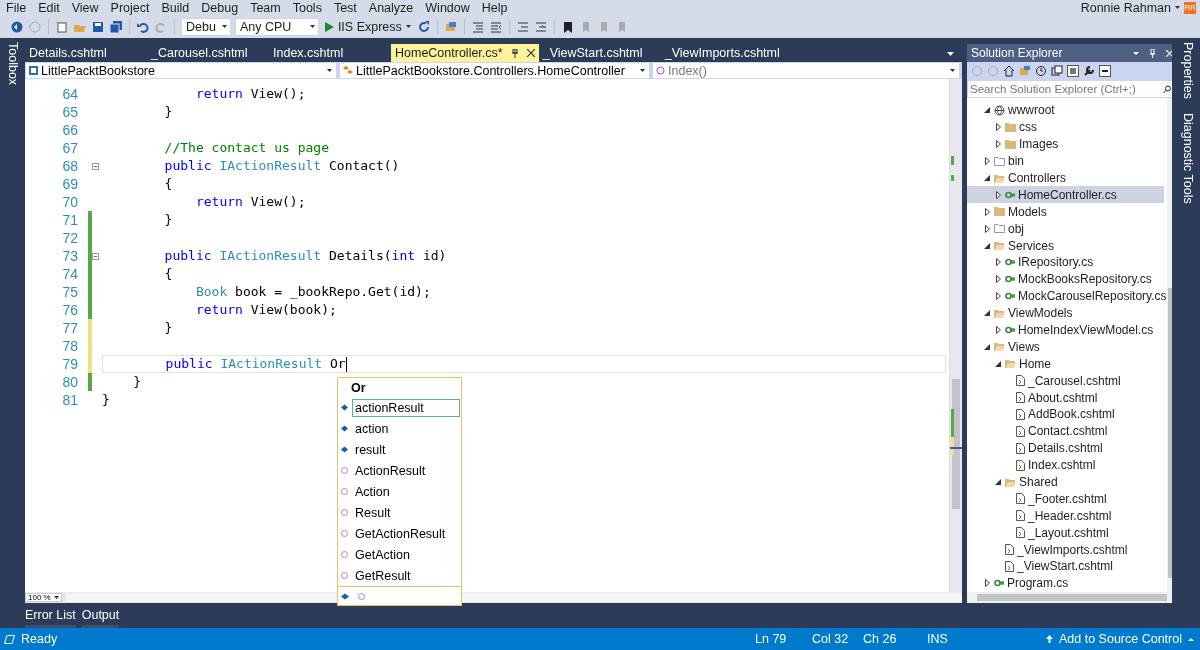 The height and width of the screenshot is (650, 1200). Describe the element at coordinates (116, 26) in the screenshot. I see `save-all-icon` at that location.